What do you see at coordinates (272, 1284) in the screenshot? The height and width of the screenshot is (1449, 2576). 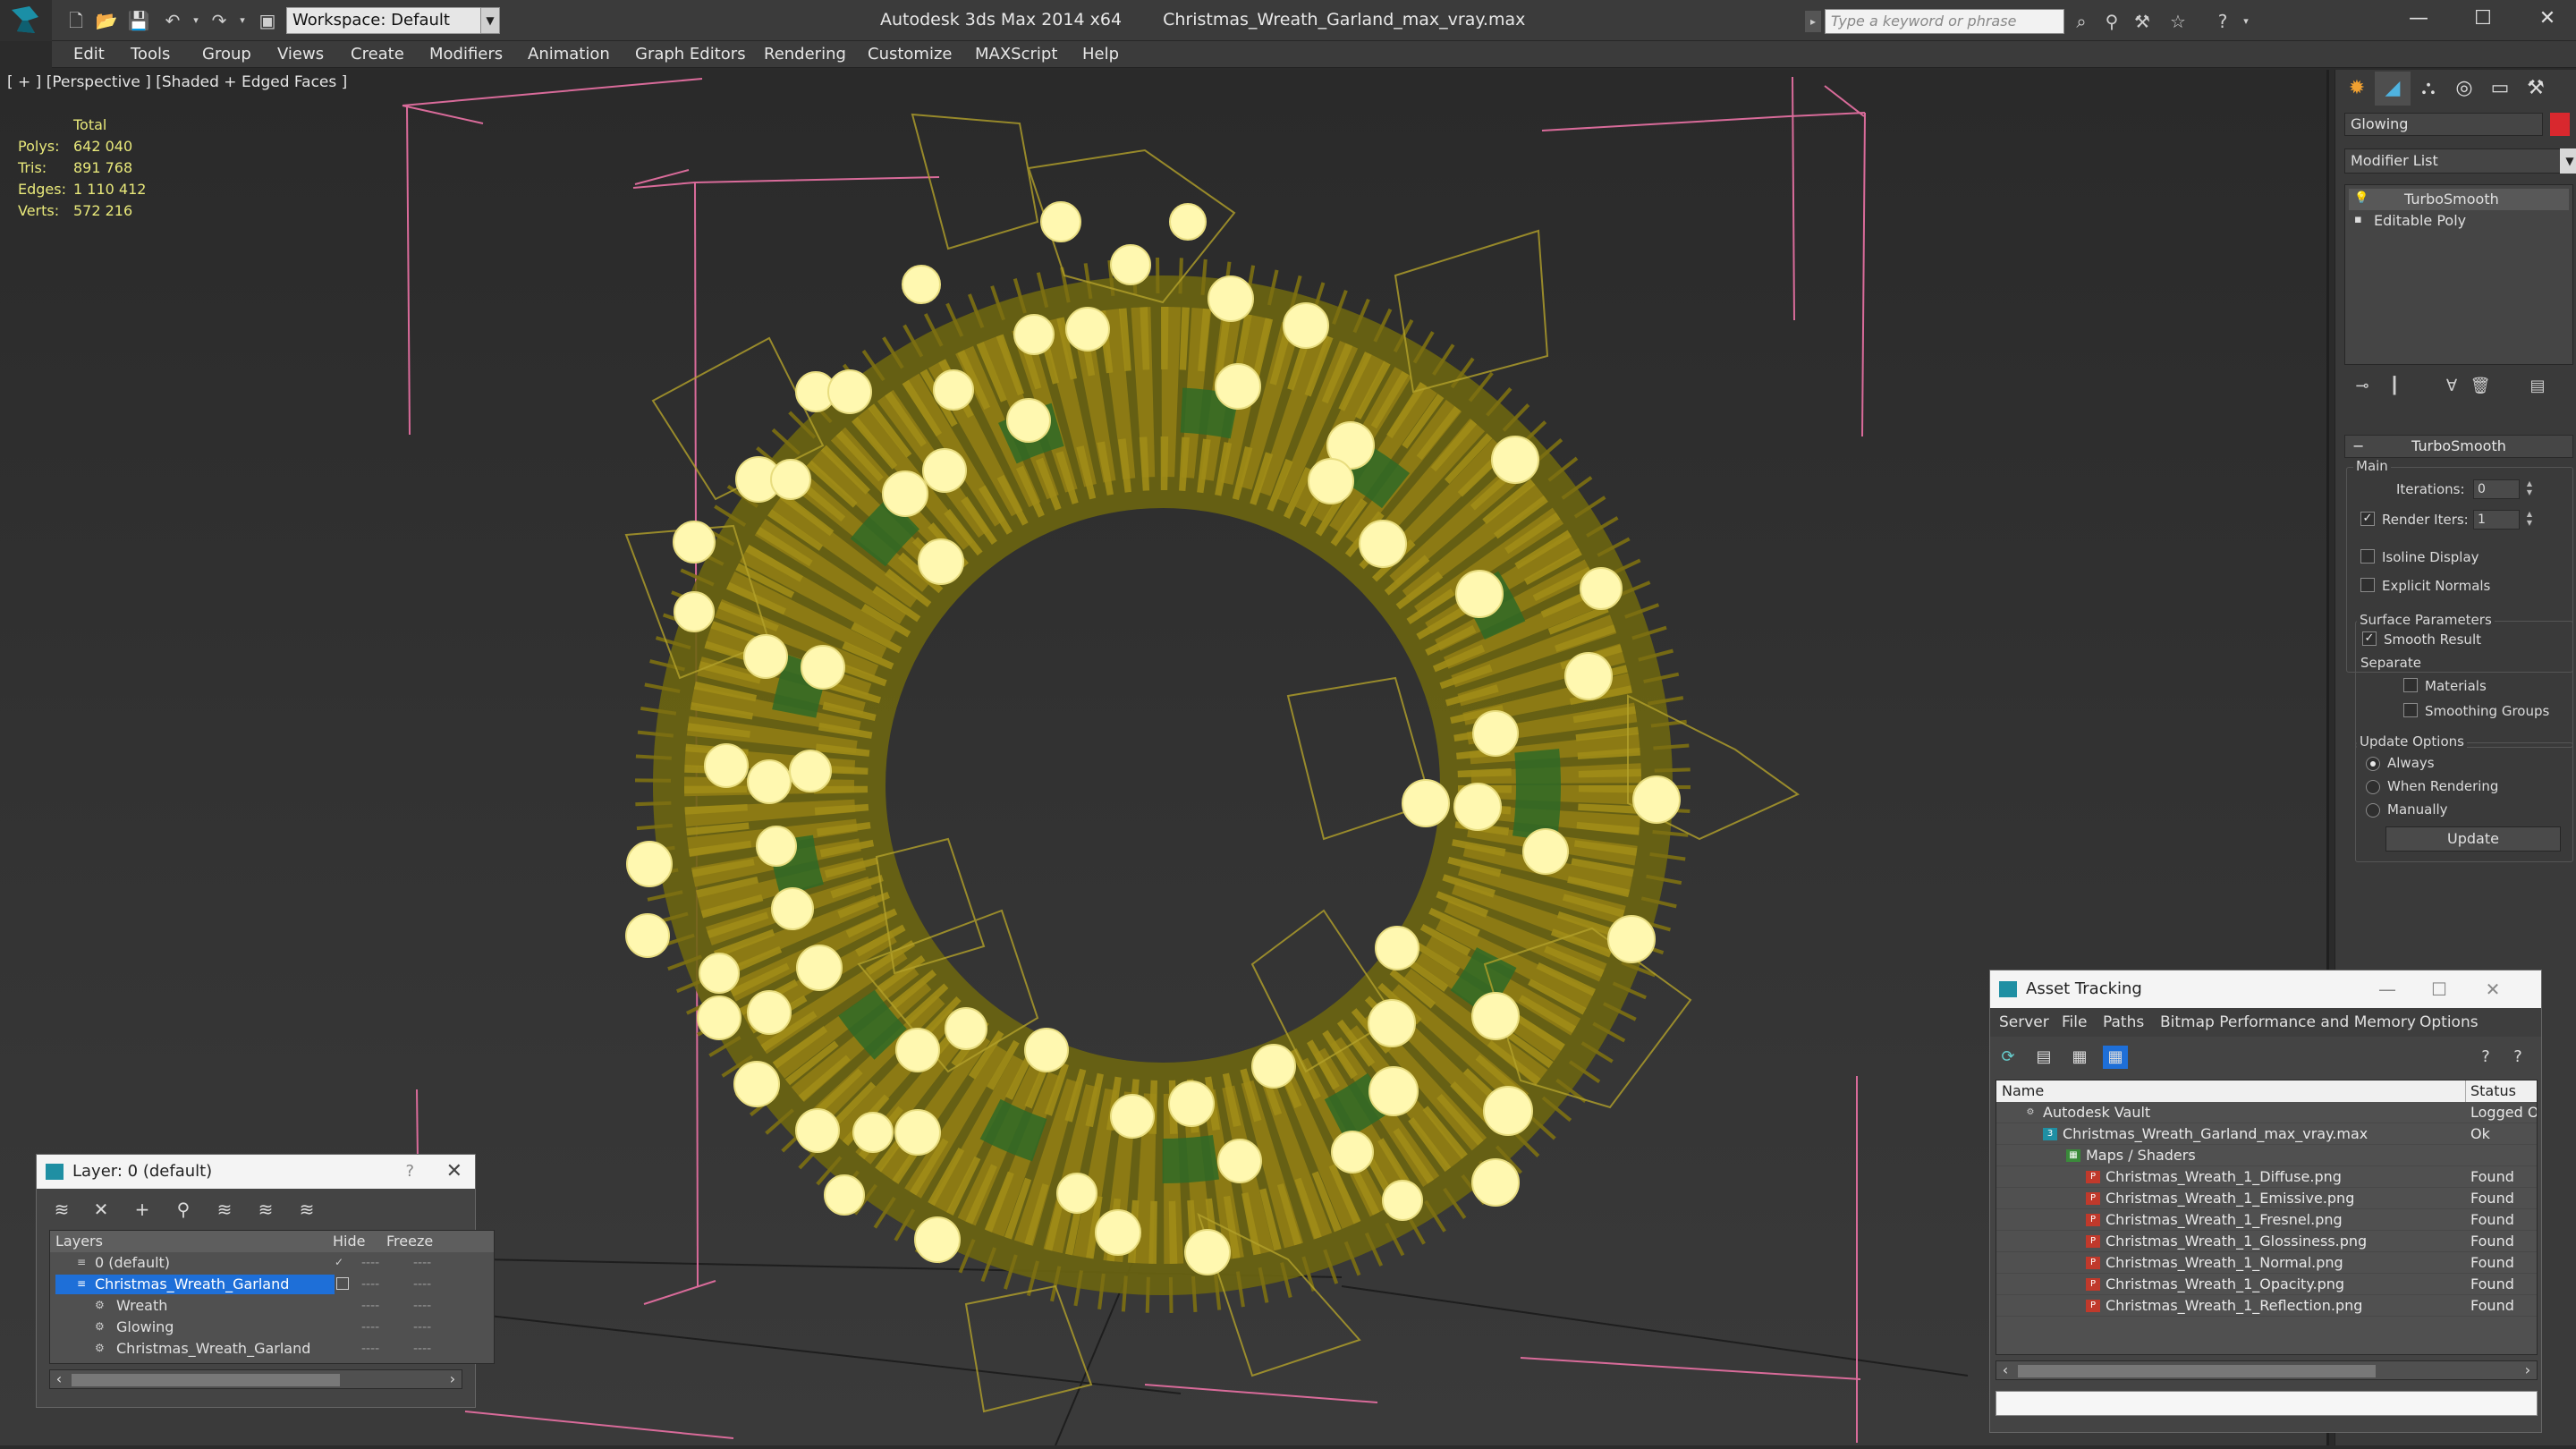 I see `layer-row: Christmas_Wreath_Garland ≡ ---- ----` at bounding box center [272, 1284].